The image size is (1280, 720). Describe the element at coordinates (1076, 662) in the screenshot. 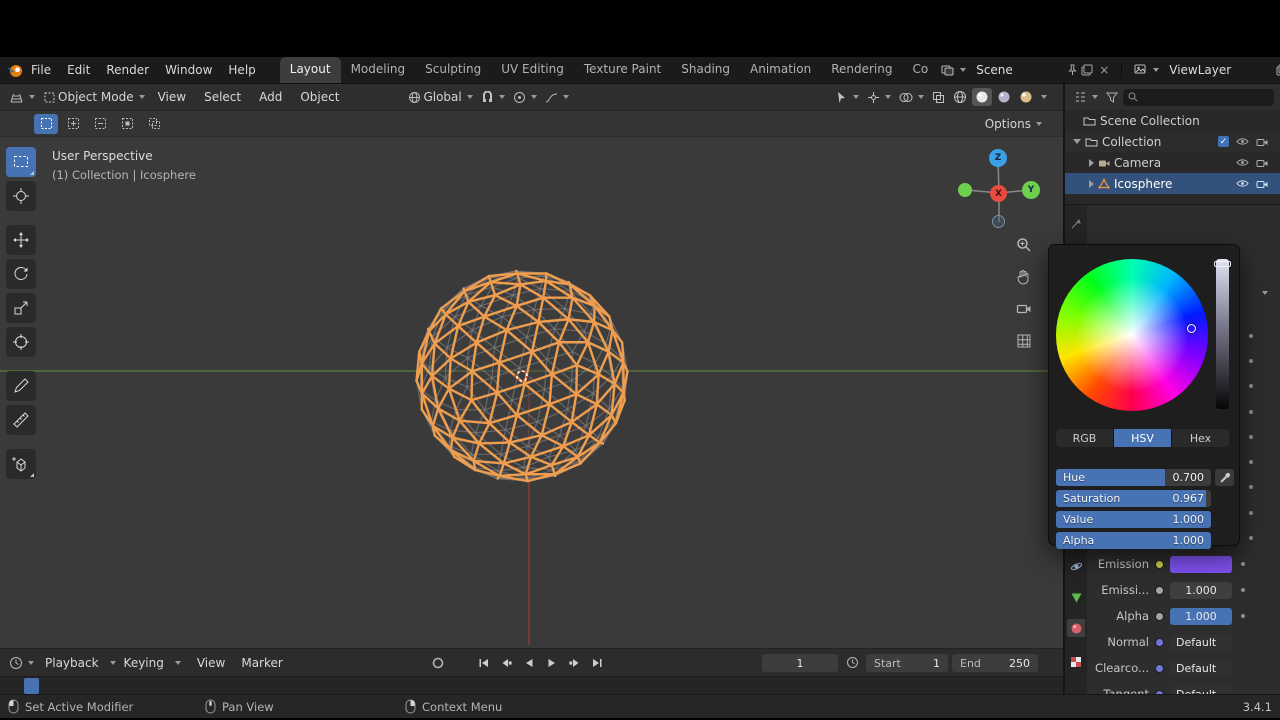

I see `tab-texture` at that location.